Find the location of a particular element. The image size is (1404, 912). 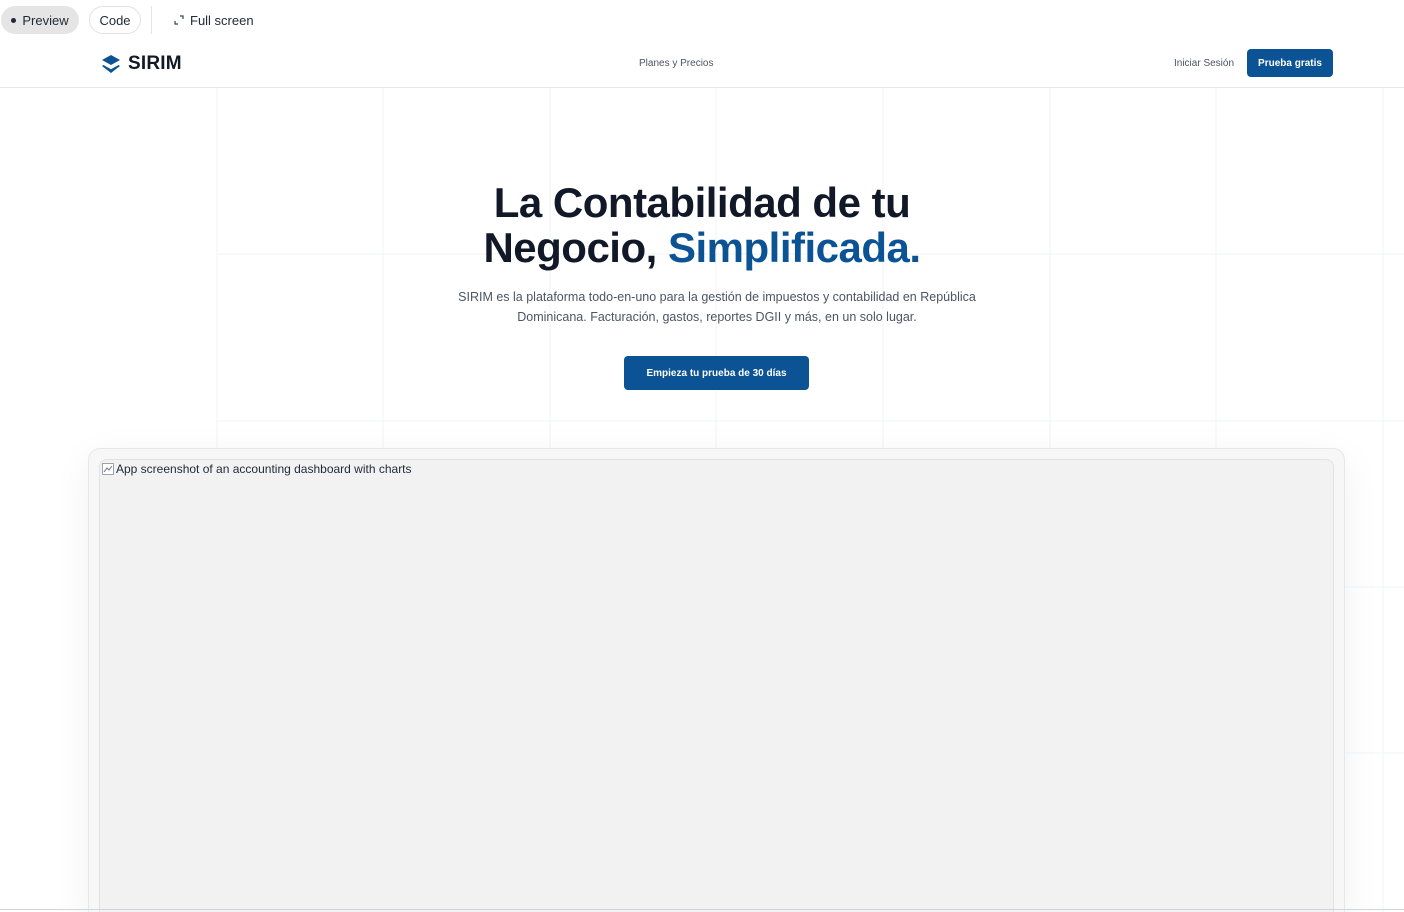

brand-name: SIRIM is located at coordinates (155, 63).